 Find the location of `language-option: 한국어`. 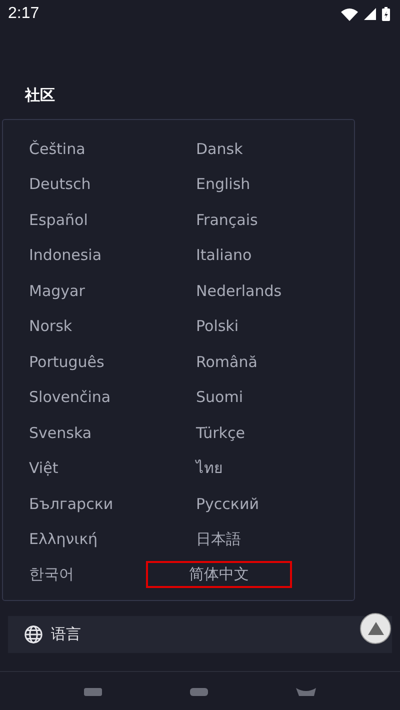

language-option: 한국어 is located at coordinates (51, 574).